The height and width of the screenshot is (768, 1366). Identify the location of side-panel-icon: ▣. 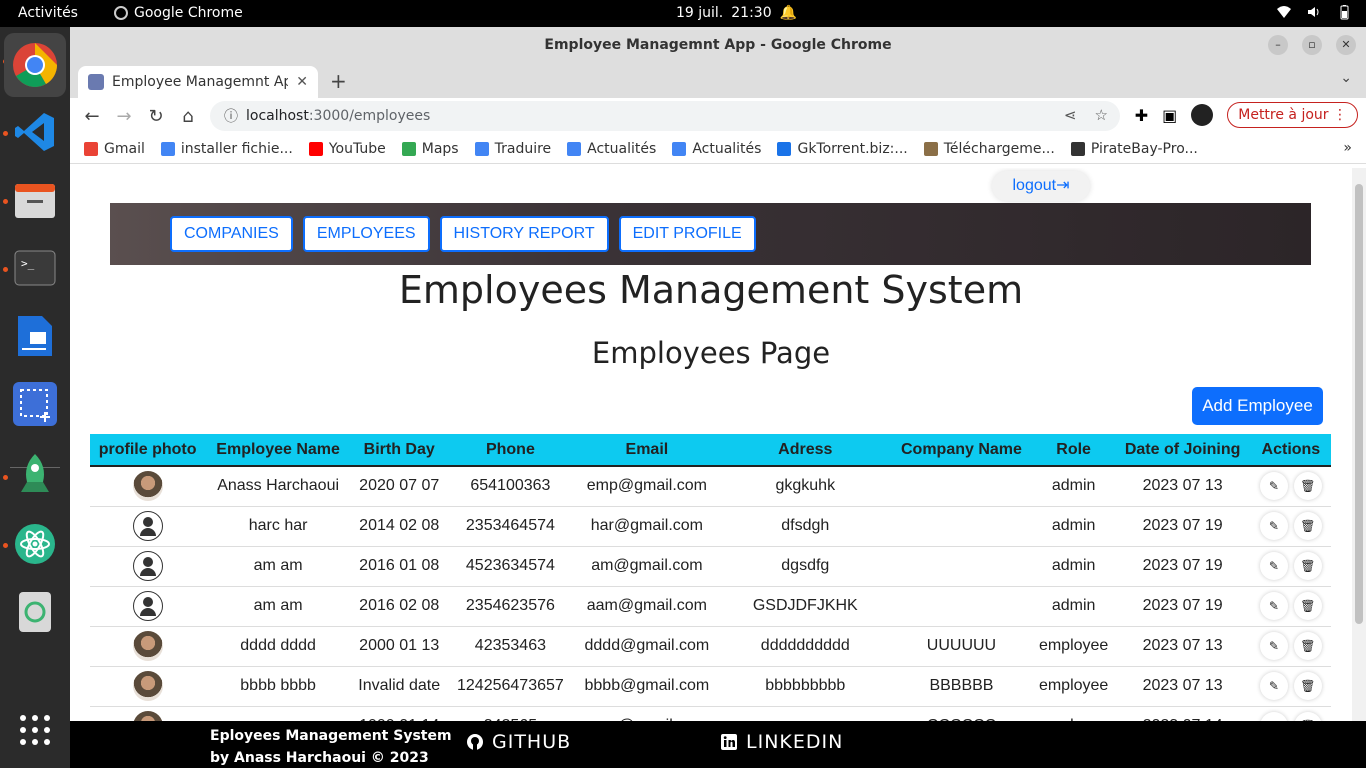
(1169, 115).